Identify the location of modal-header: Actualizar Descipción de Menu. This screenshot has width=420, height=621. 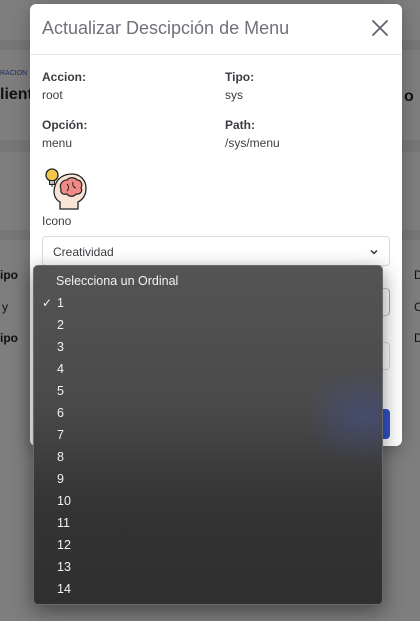
(216, 29).